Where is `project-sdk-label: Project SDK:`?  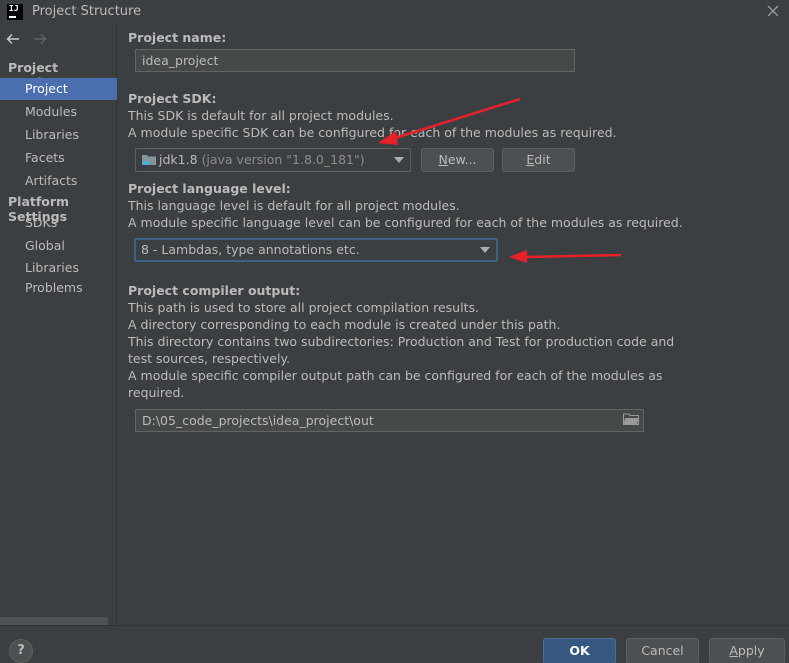 project-sdk-label: Project SDK: is located at coordinates (172, 98).